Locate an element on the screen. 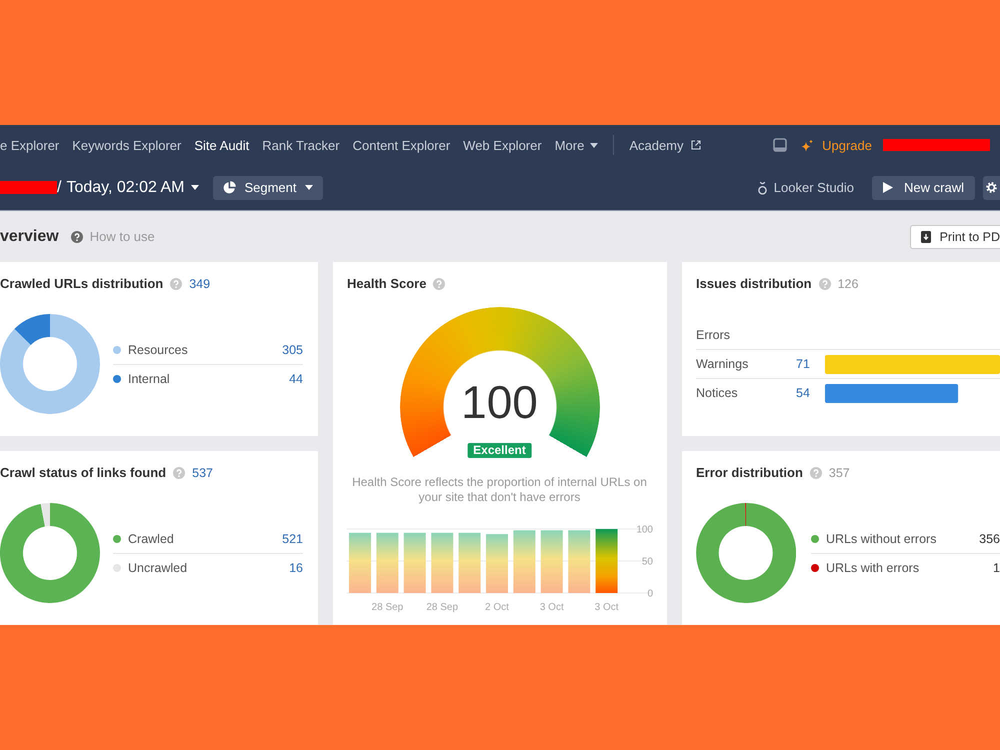 This screenshot has width=1000, height=750. upgrade-link: Upgrade is located at coordinates (836, 145).